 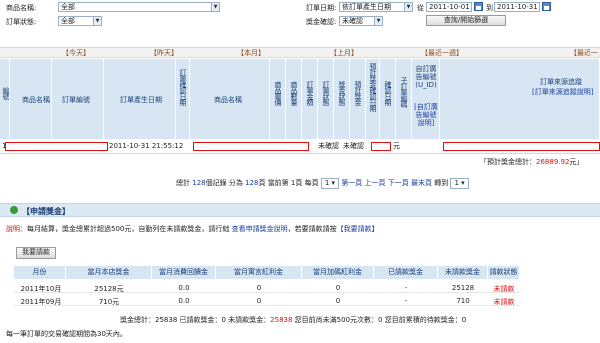 What do you see at coordinates (463, 301) in the screenshot?
I see `cell-unpaid: 710` at bounding box center [463, 301].